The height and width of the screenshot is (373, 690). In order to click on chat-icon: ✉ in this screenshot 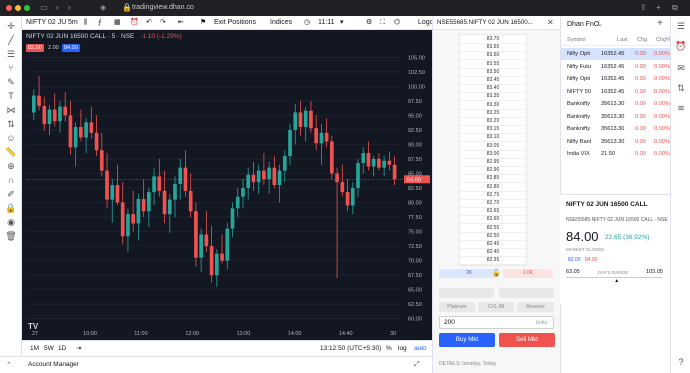, I will do `click(681, 68)`.